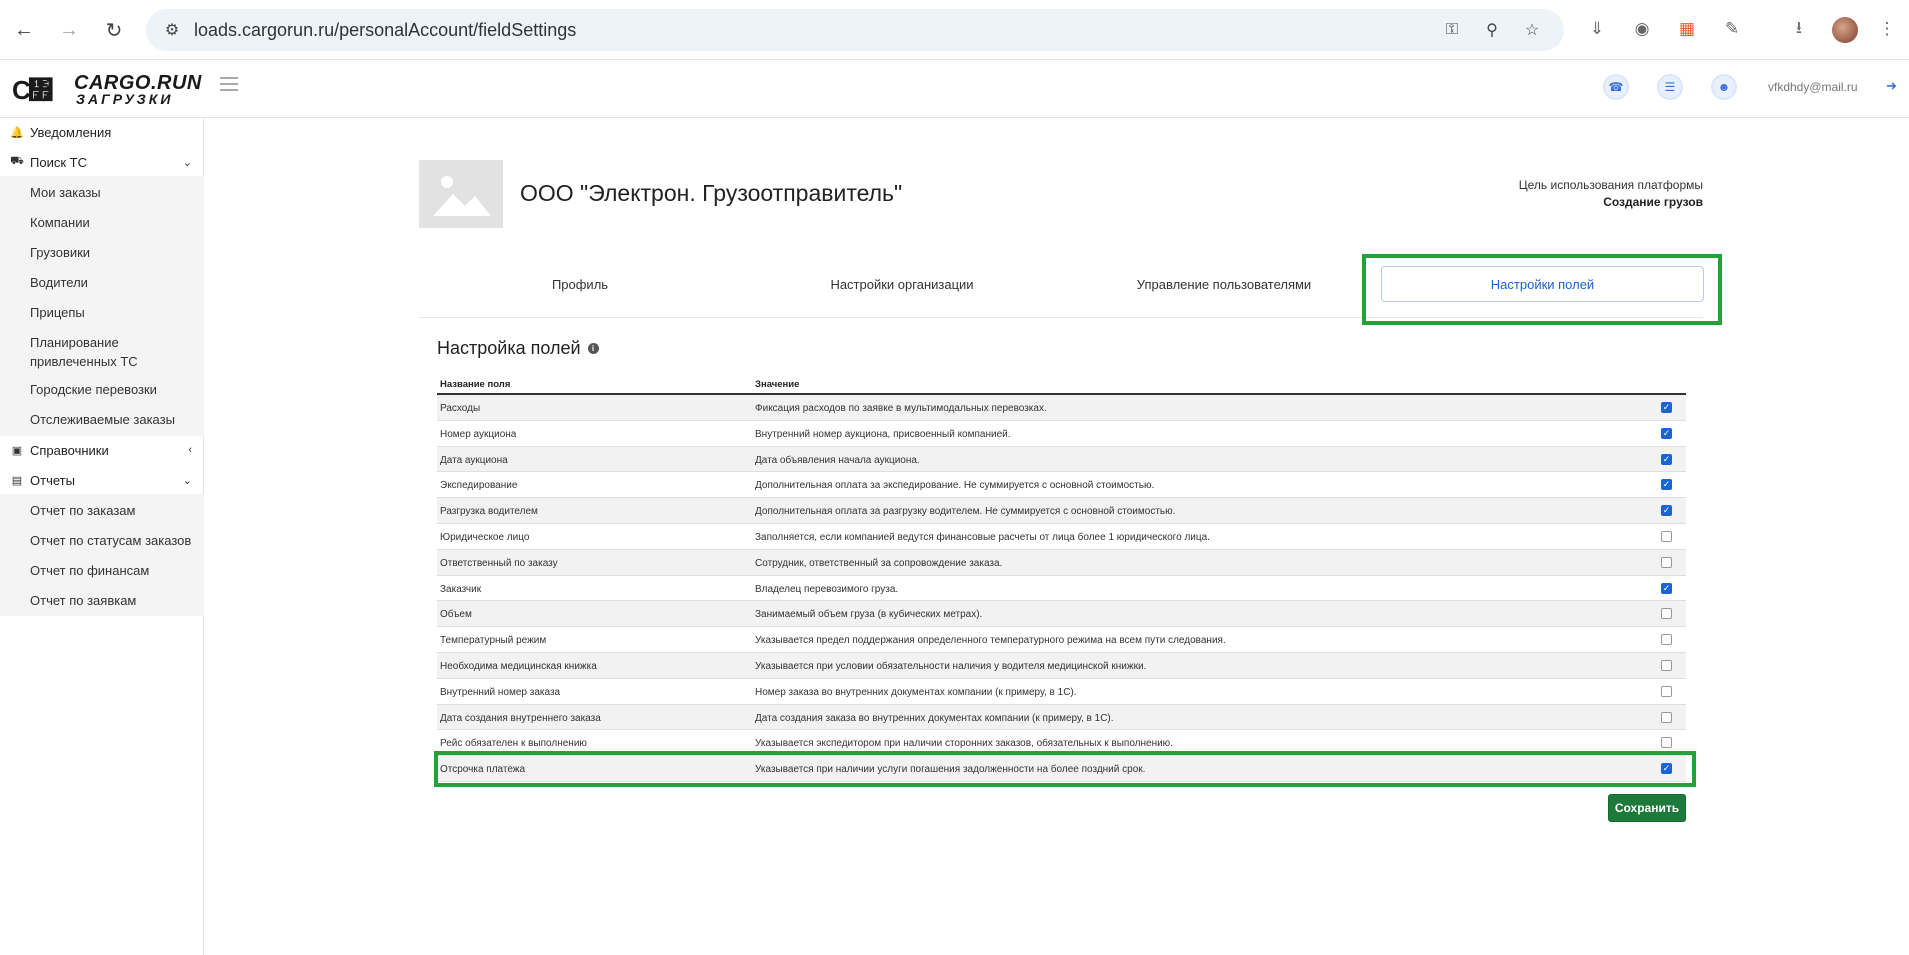  Describe the element at coordinates (69, 450) in the screenshot. I see `sidebar-item-label: Справочники` at that location.